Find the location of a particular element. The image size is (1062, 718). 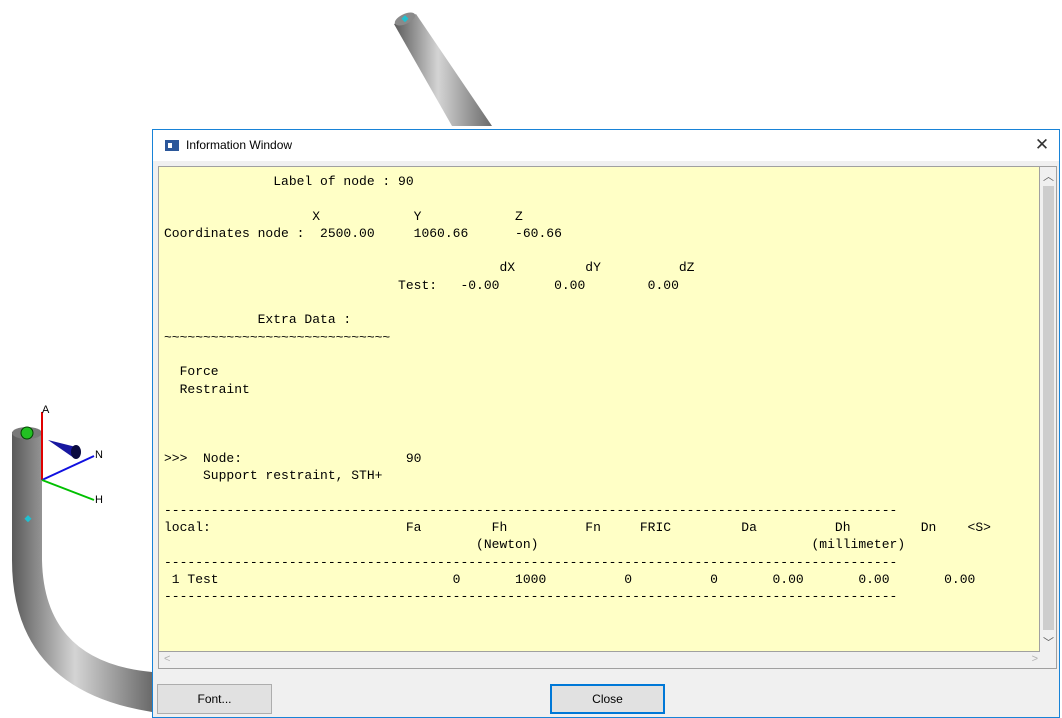

report-line: local: Fa Fh Fn FRIC Da Dh Dn <S> is located at coordinates (577, 527).